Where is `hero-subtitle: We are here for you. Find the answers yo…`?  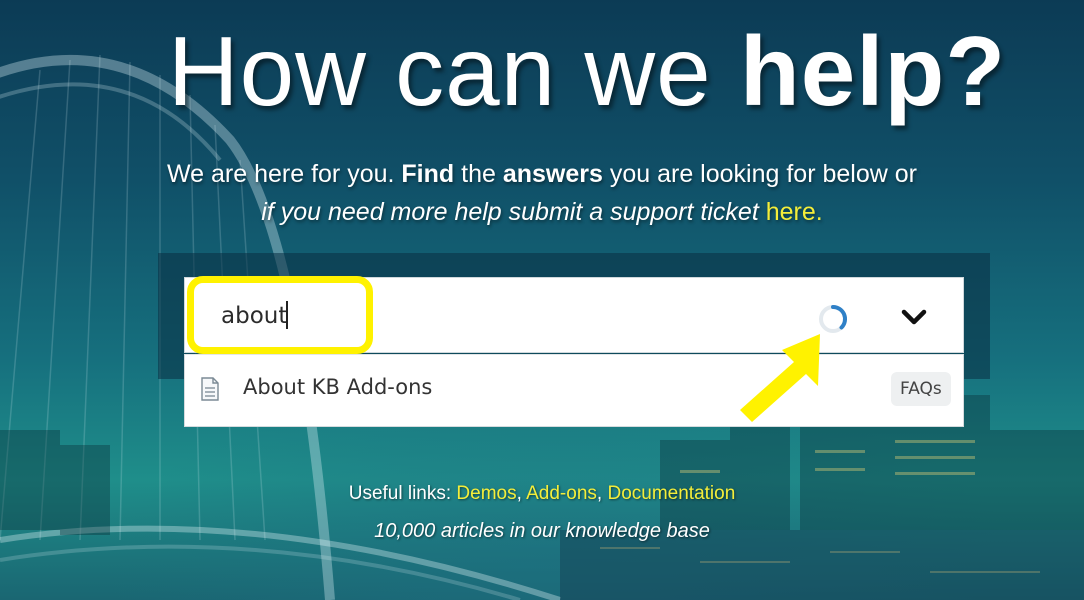
hero-subtitle: We are here for you. Find the answers yo… is located at coordinates (542, 193).